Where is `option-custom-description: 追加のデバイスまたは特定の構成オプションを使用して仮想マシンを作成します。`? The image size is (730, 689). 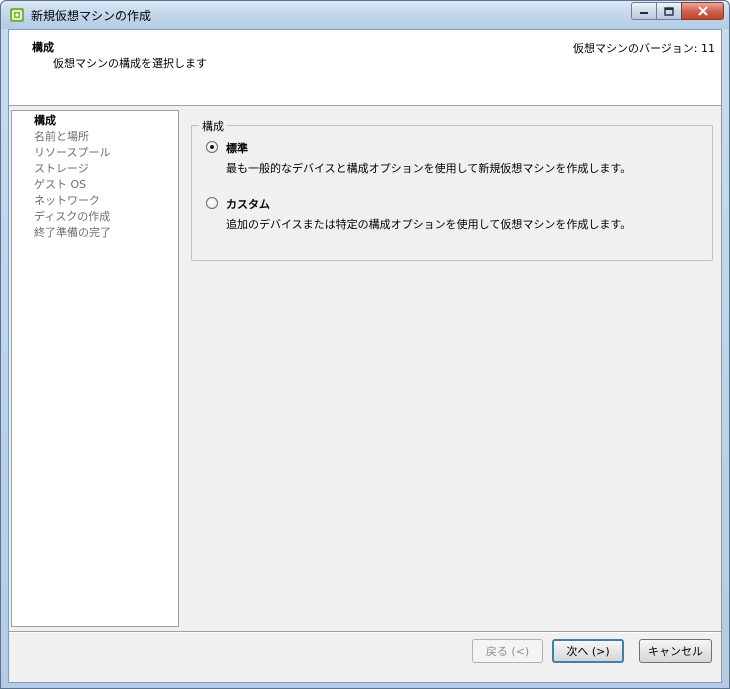 option-custom-description: 追加のデバイスまたは特定の構成オプションを使用して仮想マシンを作成します。 is located at coordinates (429, 224).